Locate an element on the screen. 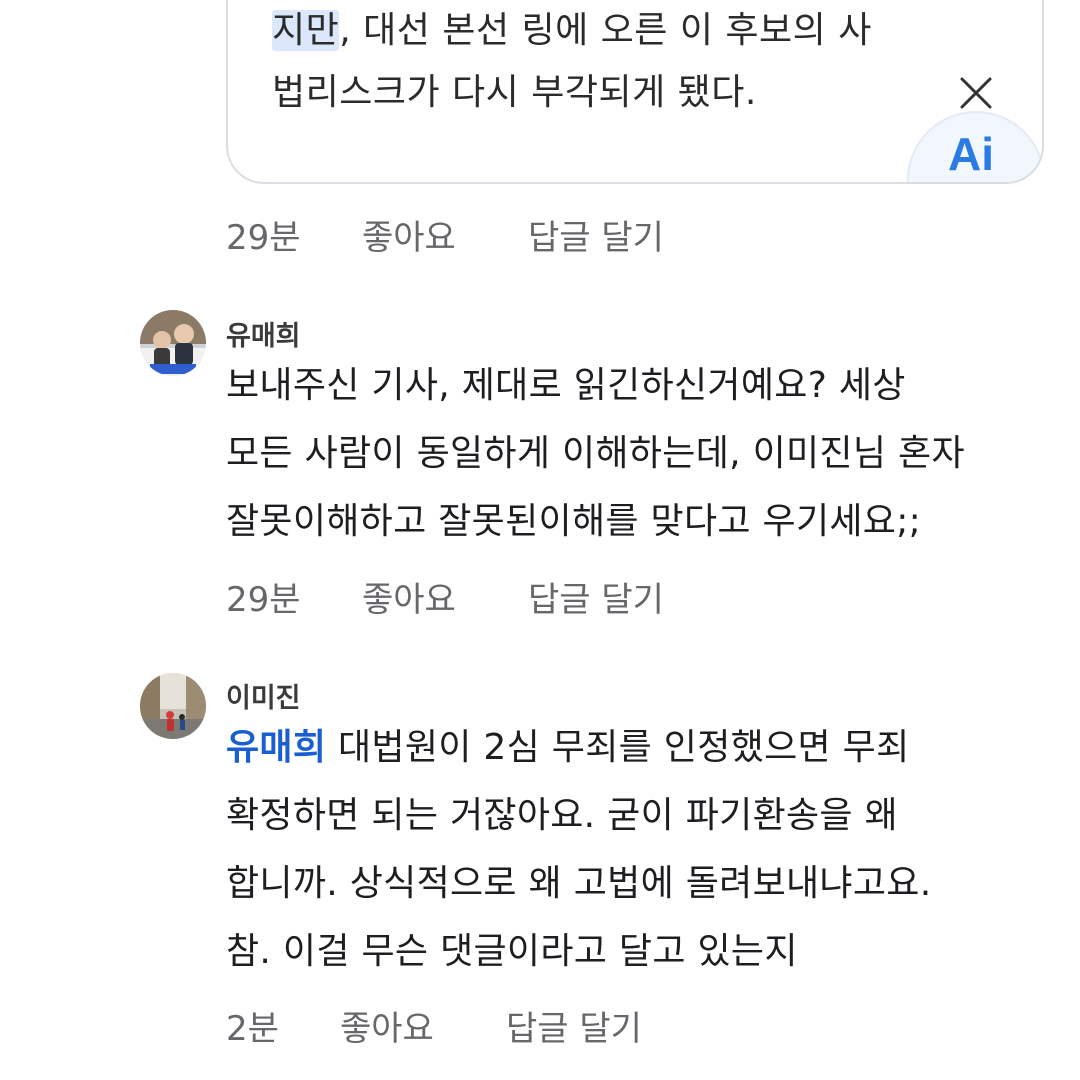 The width and height of the screenshot is (1080, 1080). comment-time: 2분 is located at coordinates (252, 1029).